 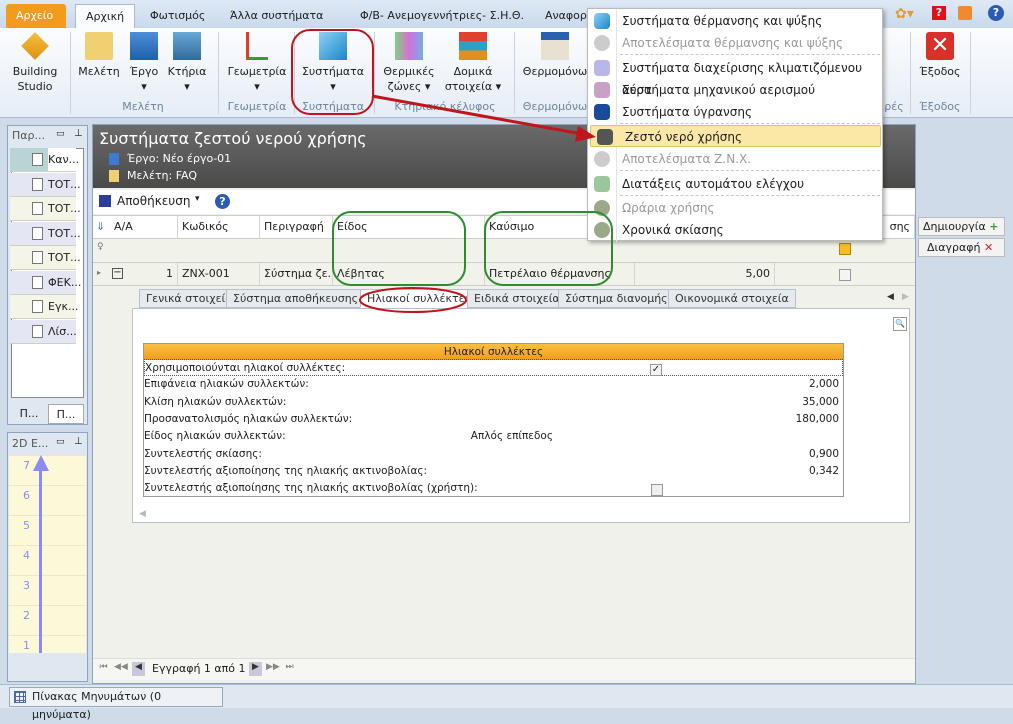 I want to click on systems-highlight, so click(x=332, y=72).